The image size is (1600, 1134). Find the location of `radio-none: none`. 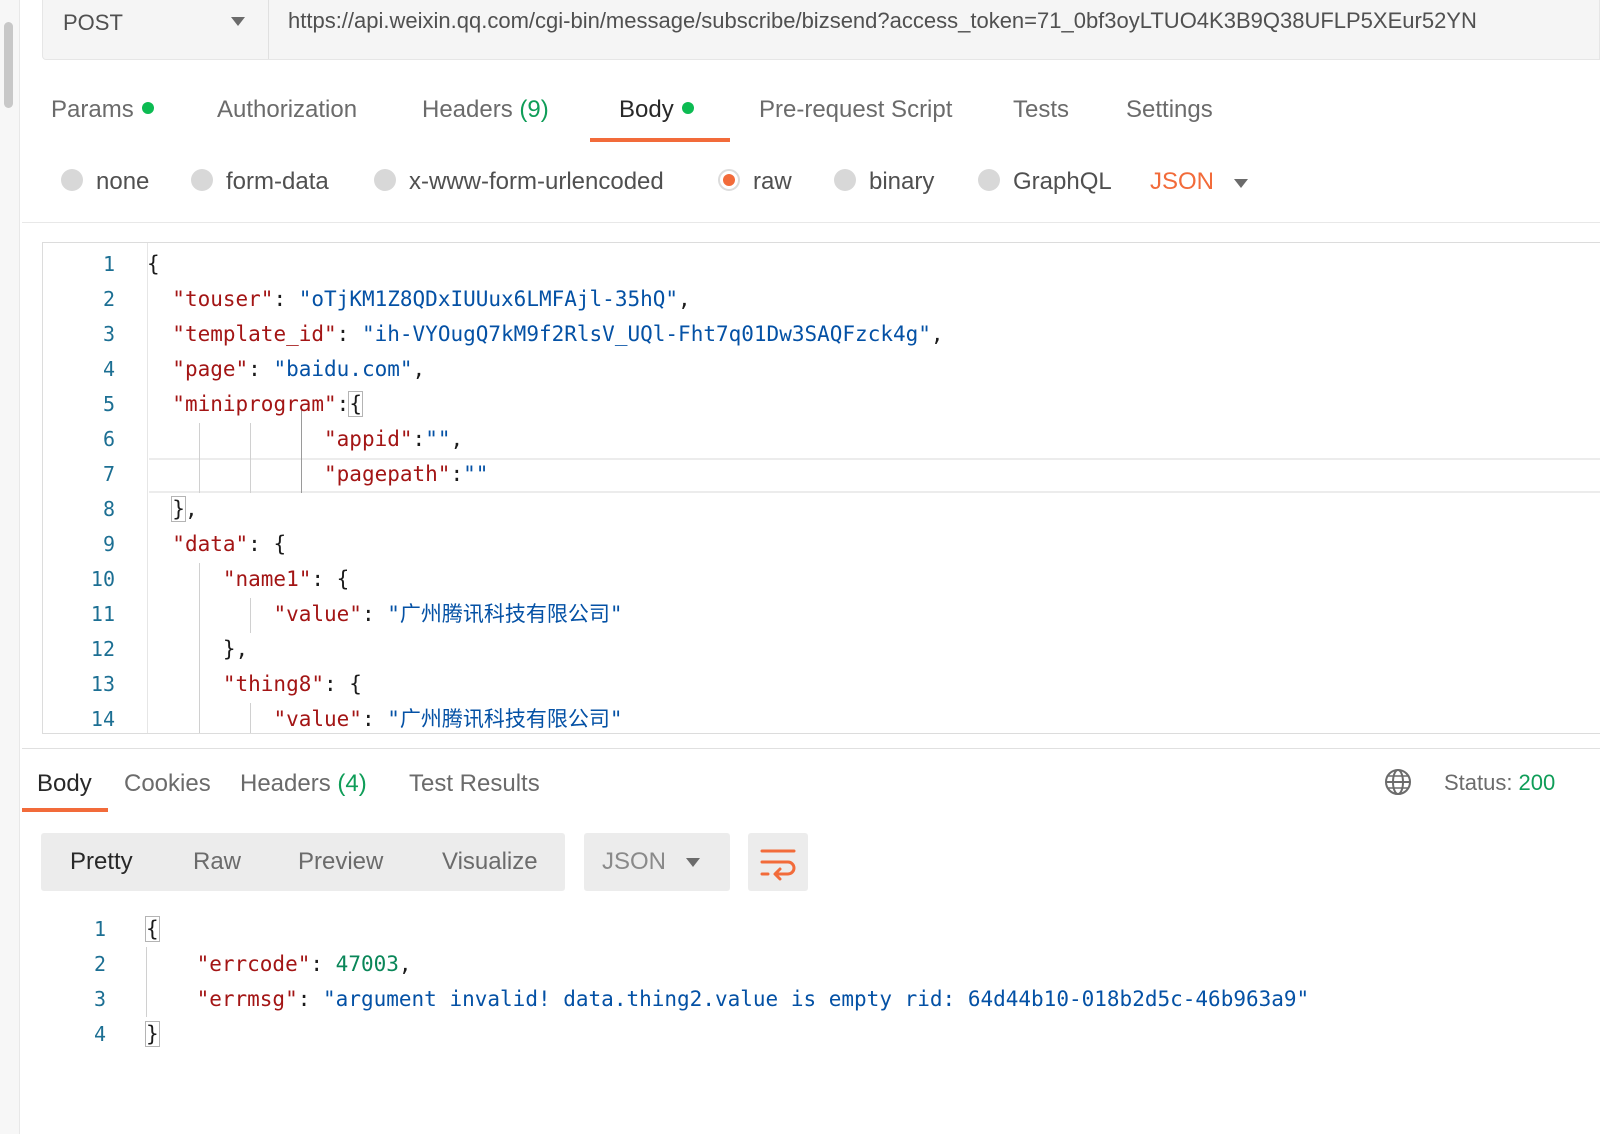

radio-none: none is located at coordinates (105, 182).